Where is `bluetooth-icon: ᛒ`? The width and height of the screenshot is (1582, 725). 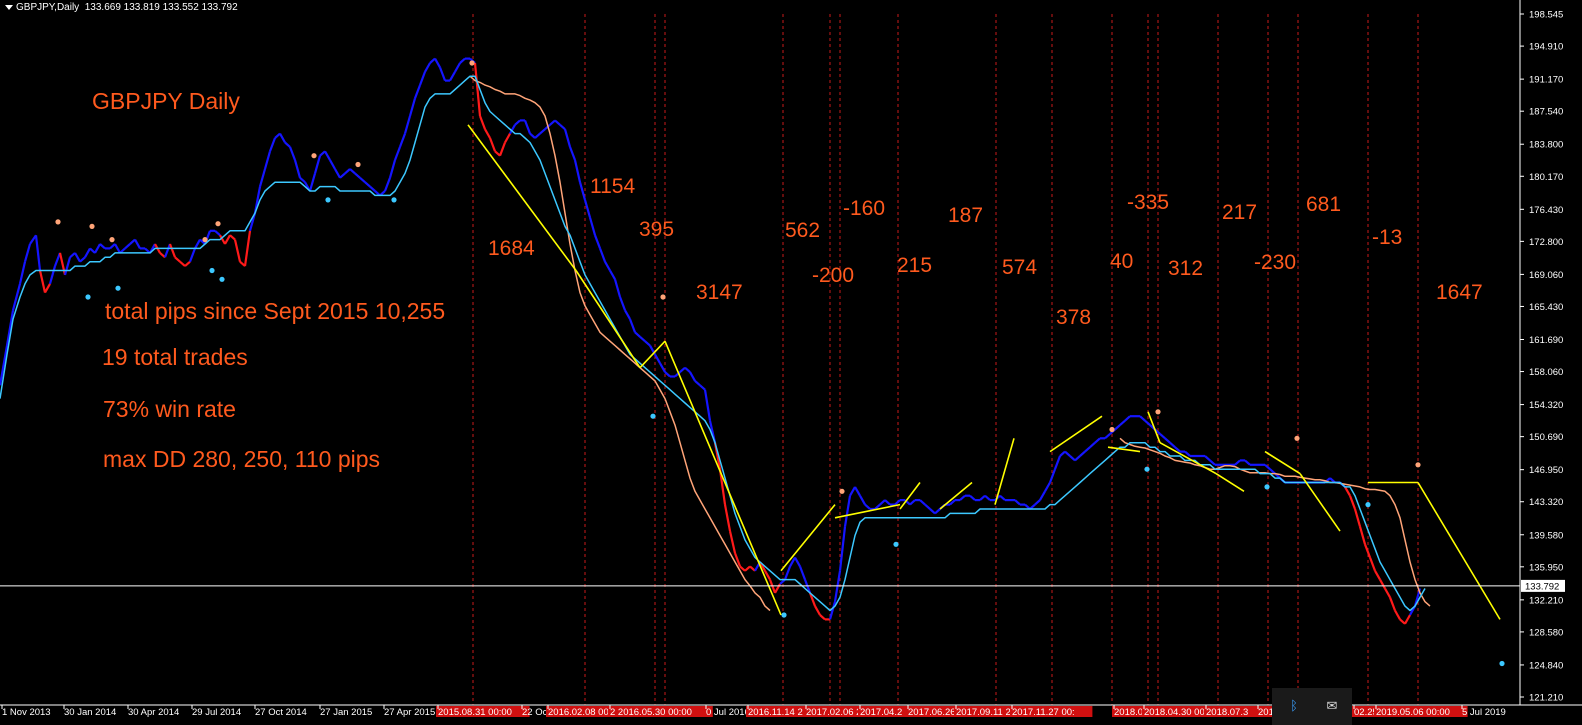 bluetooth-icon: ᛒ is located at coordinates (1294, 706).